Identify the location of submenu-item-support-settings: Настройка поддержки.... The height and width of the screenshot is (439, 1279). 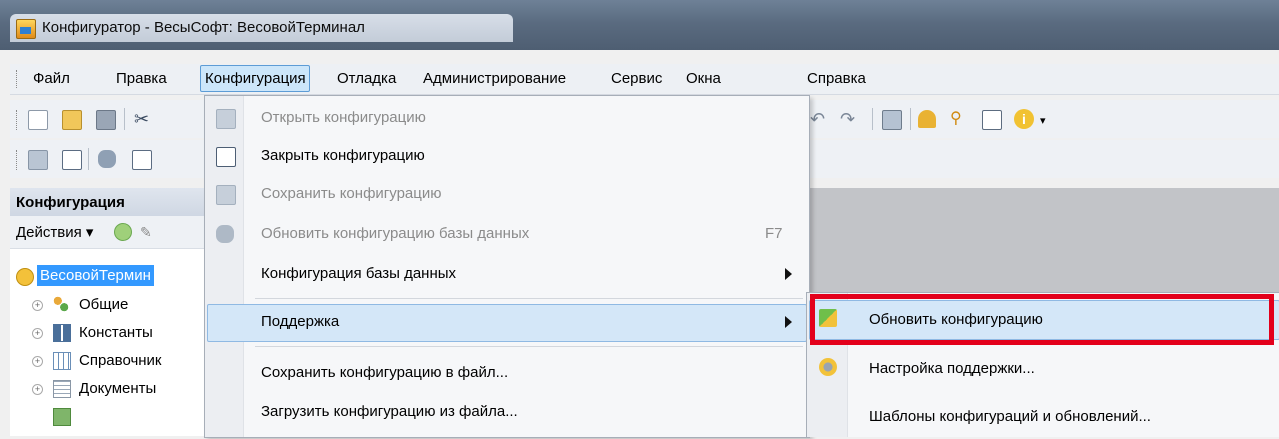
(1043, 368).